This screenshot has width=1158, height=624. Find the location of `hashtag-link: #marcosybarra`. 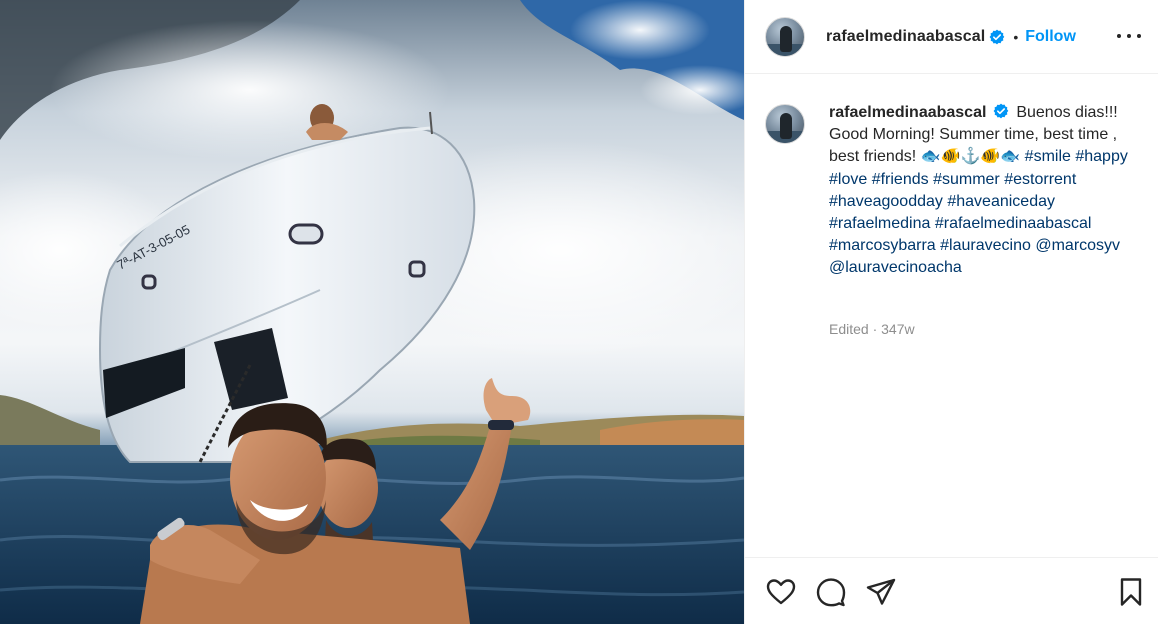

hashtag-link: #marcosybarra is located at coordinates (882, 245).